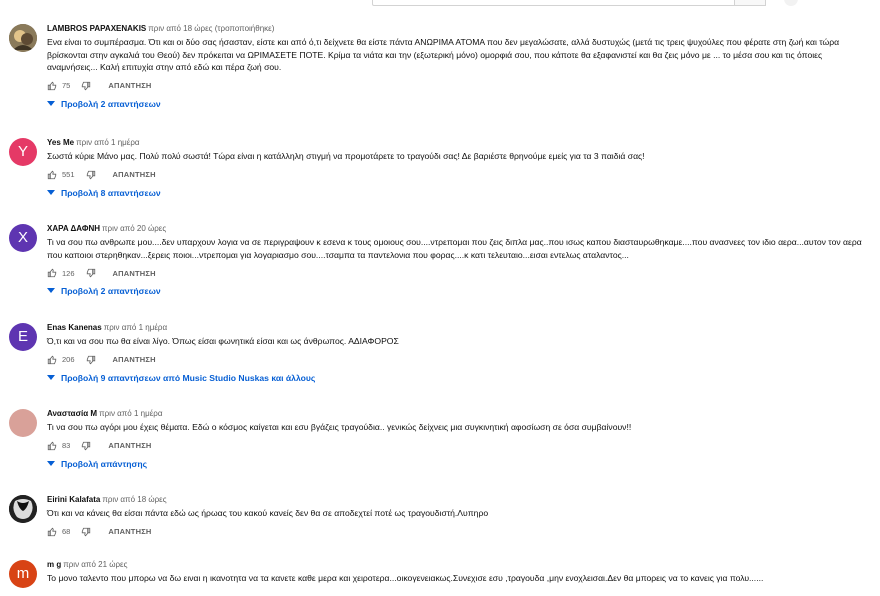 This screenshot has height=596, width=880. What do you see at coordinates (72, 413) in the screenshot?
I see `comment-author: Αναστασία Μ` at bounding box center [72, 413].